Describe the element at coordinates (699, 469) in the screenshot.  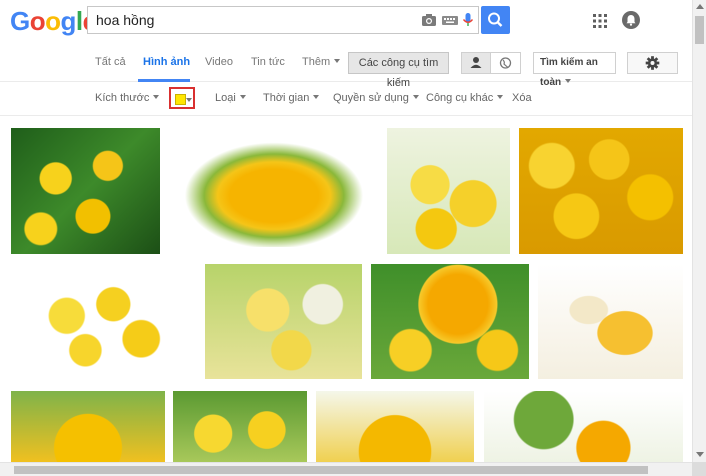
I see `scrollbar-corner` at that location.